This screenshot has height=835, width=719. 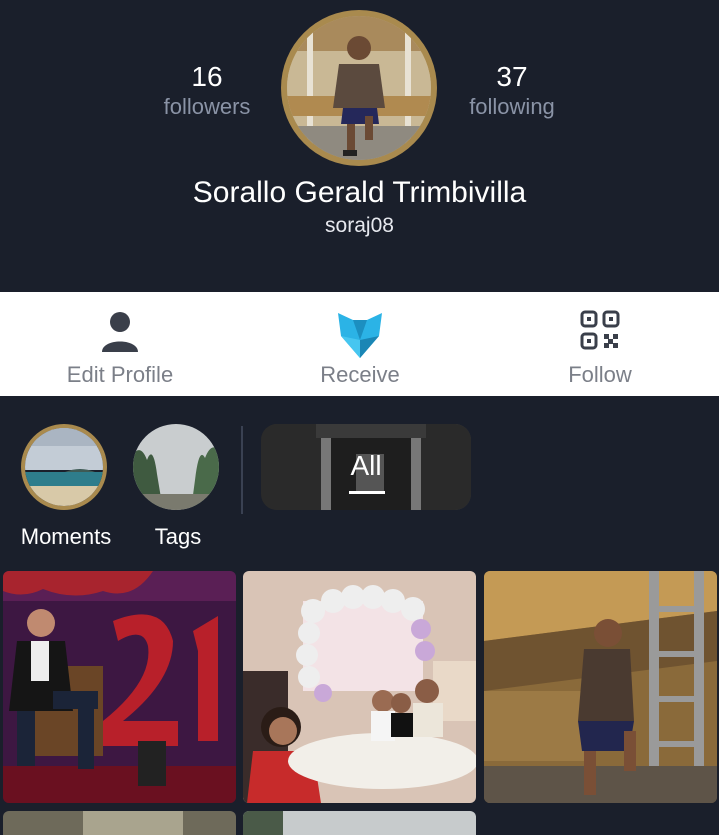 I want to click on tags-thumbnail, so click(x=176, y=467).